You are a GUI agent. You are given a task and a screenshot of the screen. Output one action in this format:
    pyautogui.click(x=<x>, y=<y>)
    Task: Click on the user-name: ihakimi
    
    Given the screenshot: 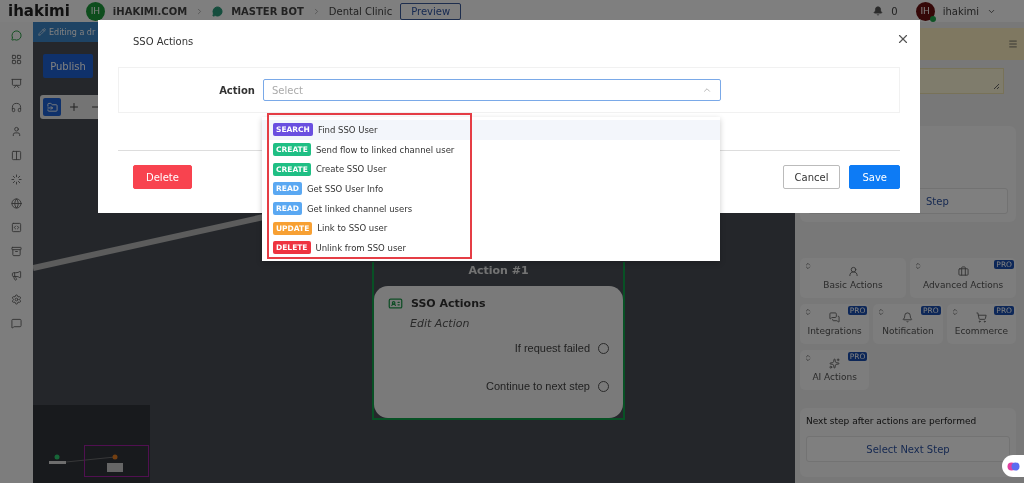 What is the action you would take?
    pyautogui.click(x=960, y=11)
    